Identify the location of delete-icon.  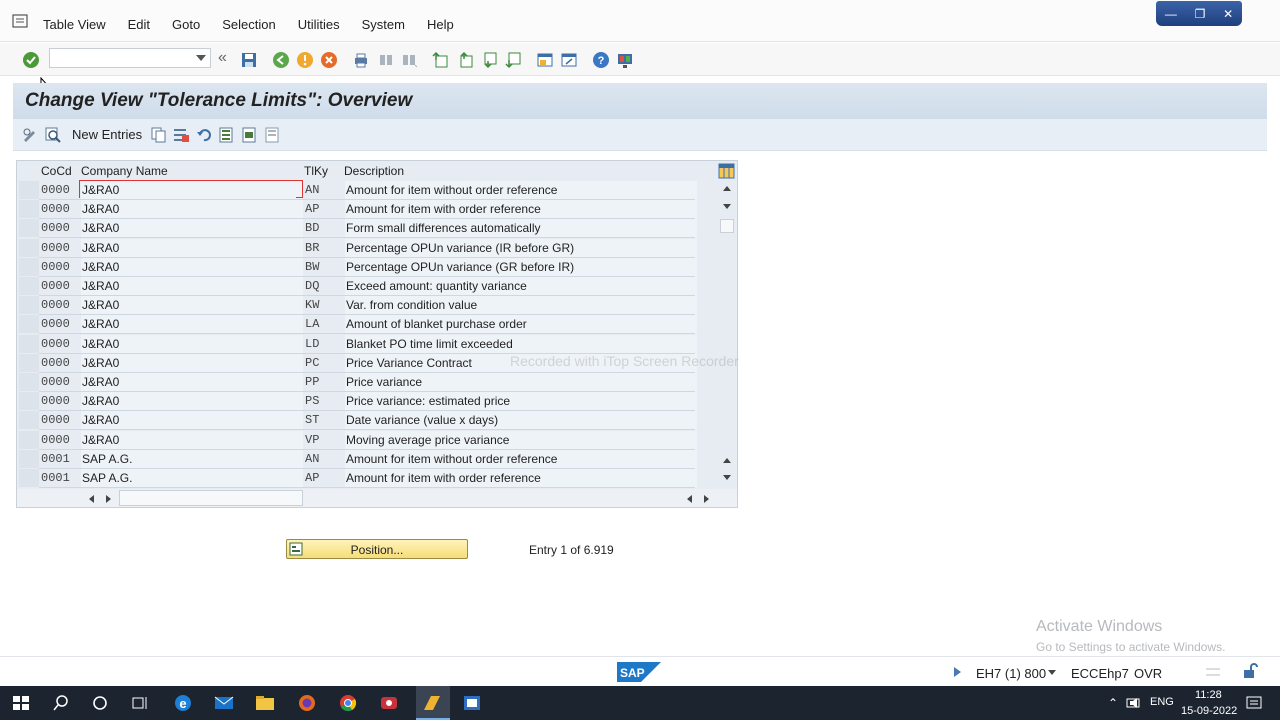
(181, 135).